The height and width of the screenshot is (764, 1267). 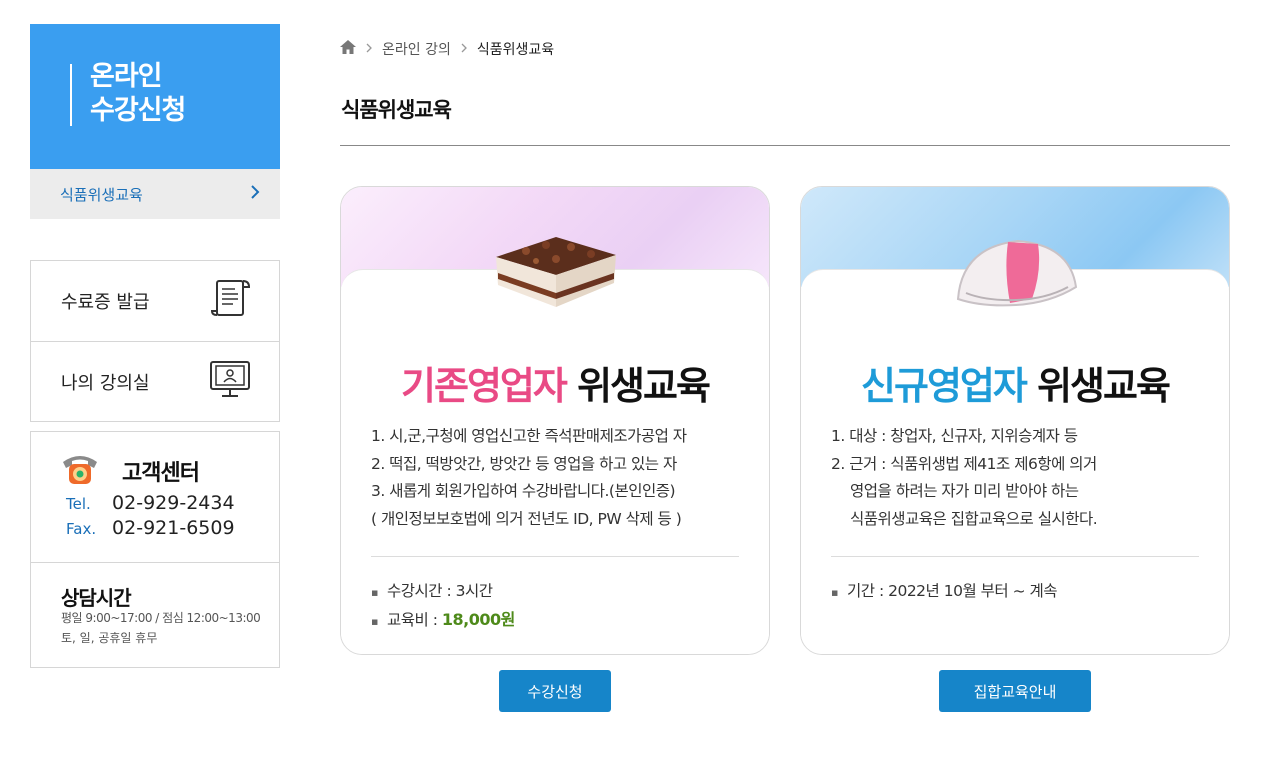 I want to click on sidebar-title-line2: 수강신청, so click(x=138, y=110).